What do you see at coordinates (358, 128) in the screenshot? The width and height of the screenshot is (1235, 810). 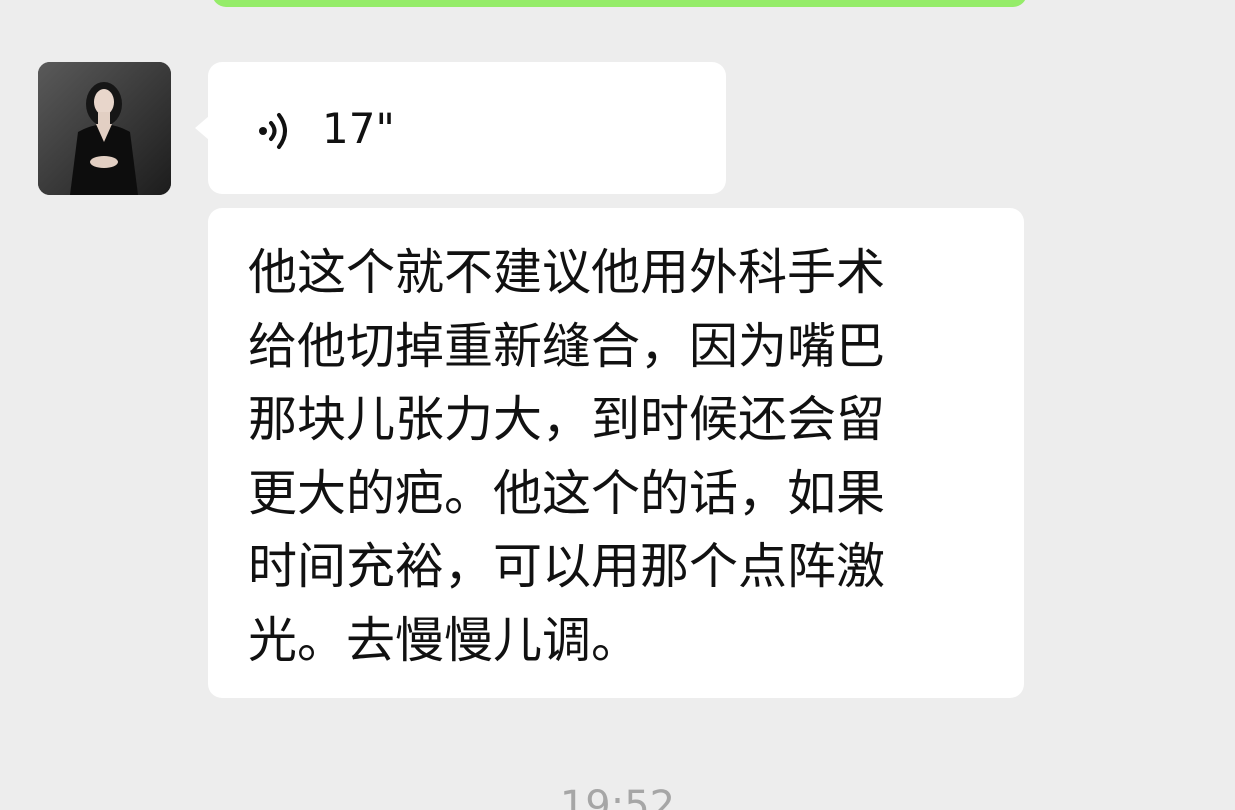 I see `voice-duration: 17"` at bounding box center [358, 128].